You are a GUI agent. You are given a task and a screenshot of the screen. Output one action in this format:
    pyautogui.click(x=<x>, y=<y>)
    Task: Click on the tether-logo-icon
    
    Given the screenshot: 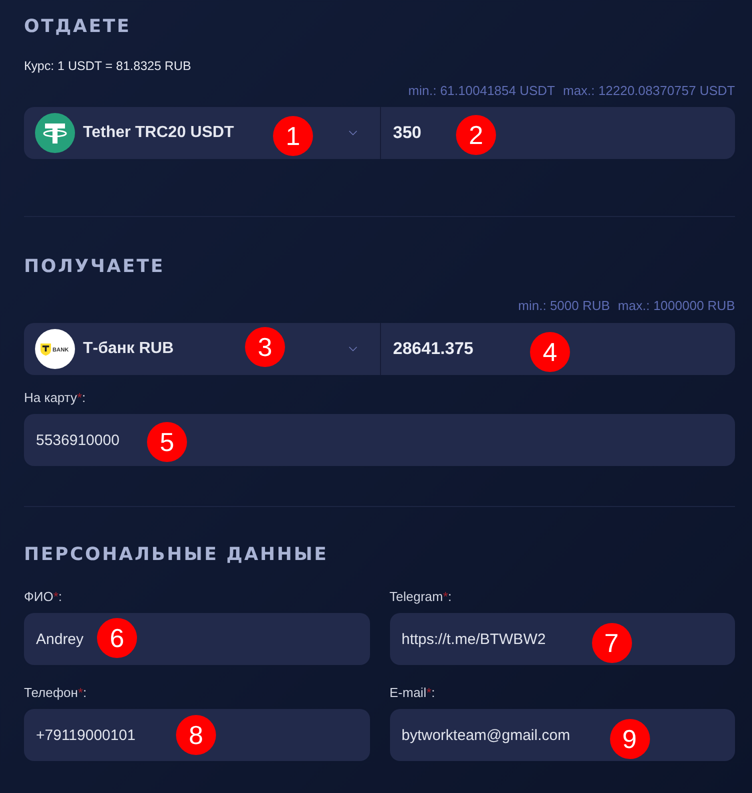 What is the action you would take?
    pyautogui.click(x=55, y=133)
    